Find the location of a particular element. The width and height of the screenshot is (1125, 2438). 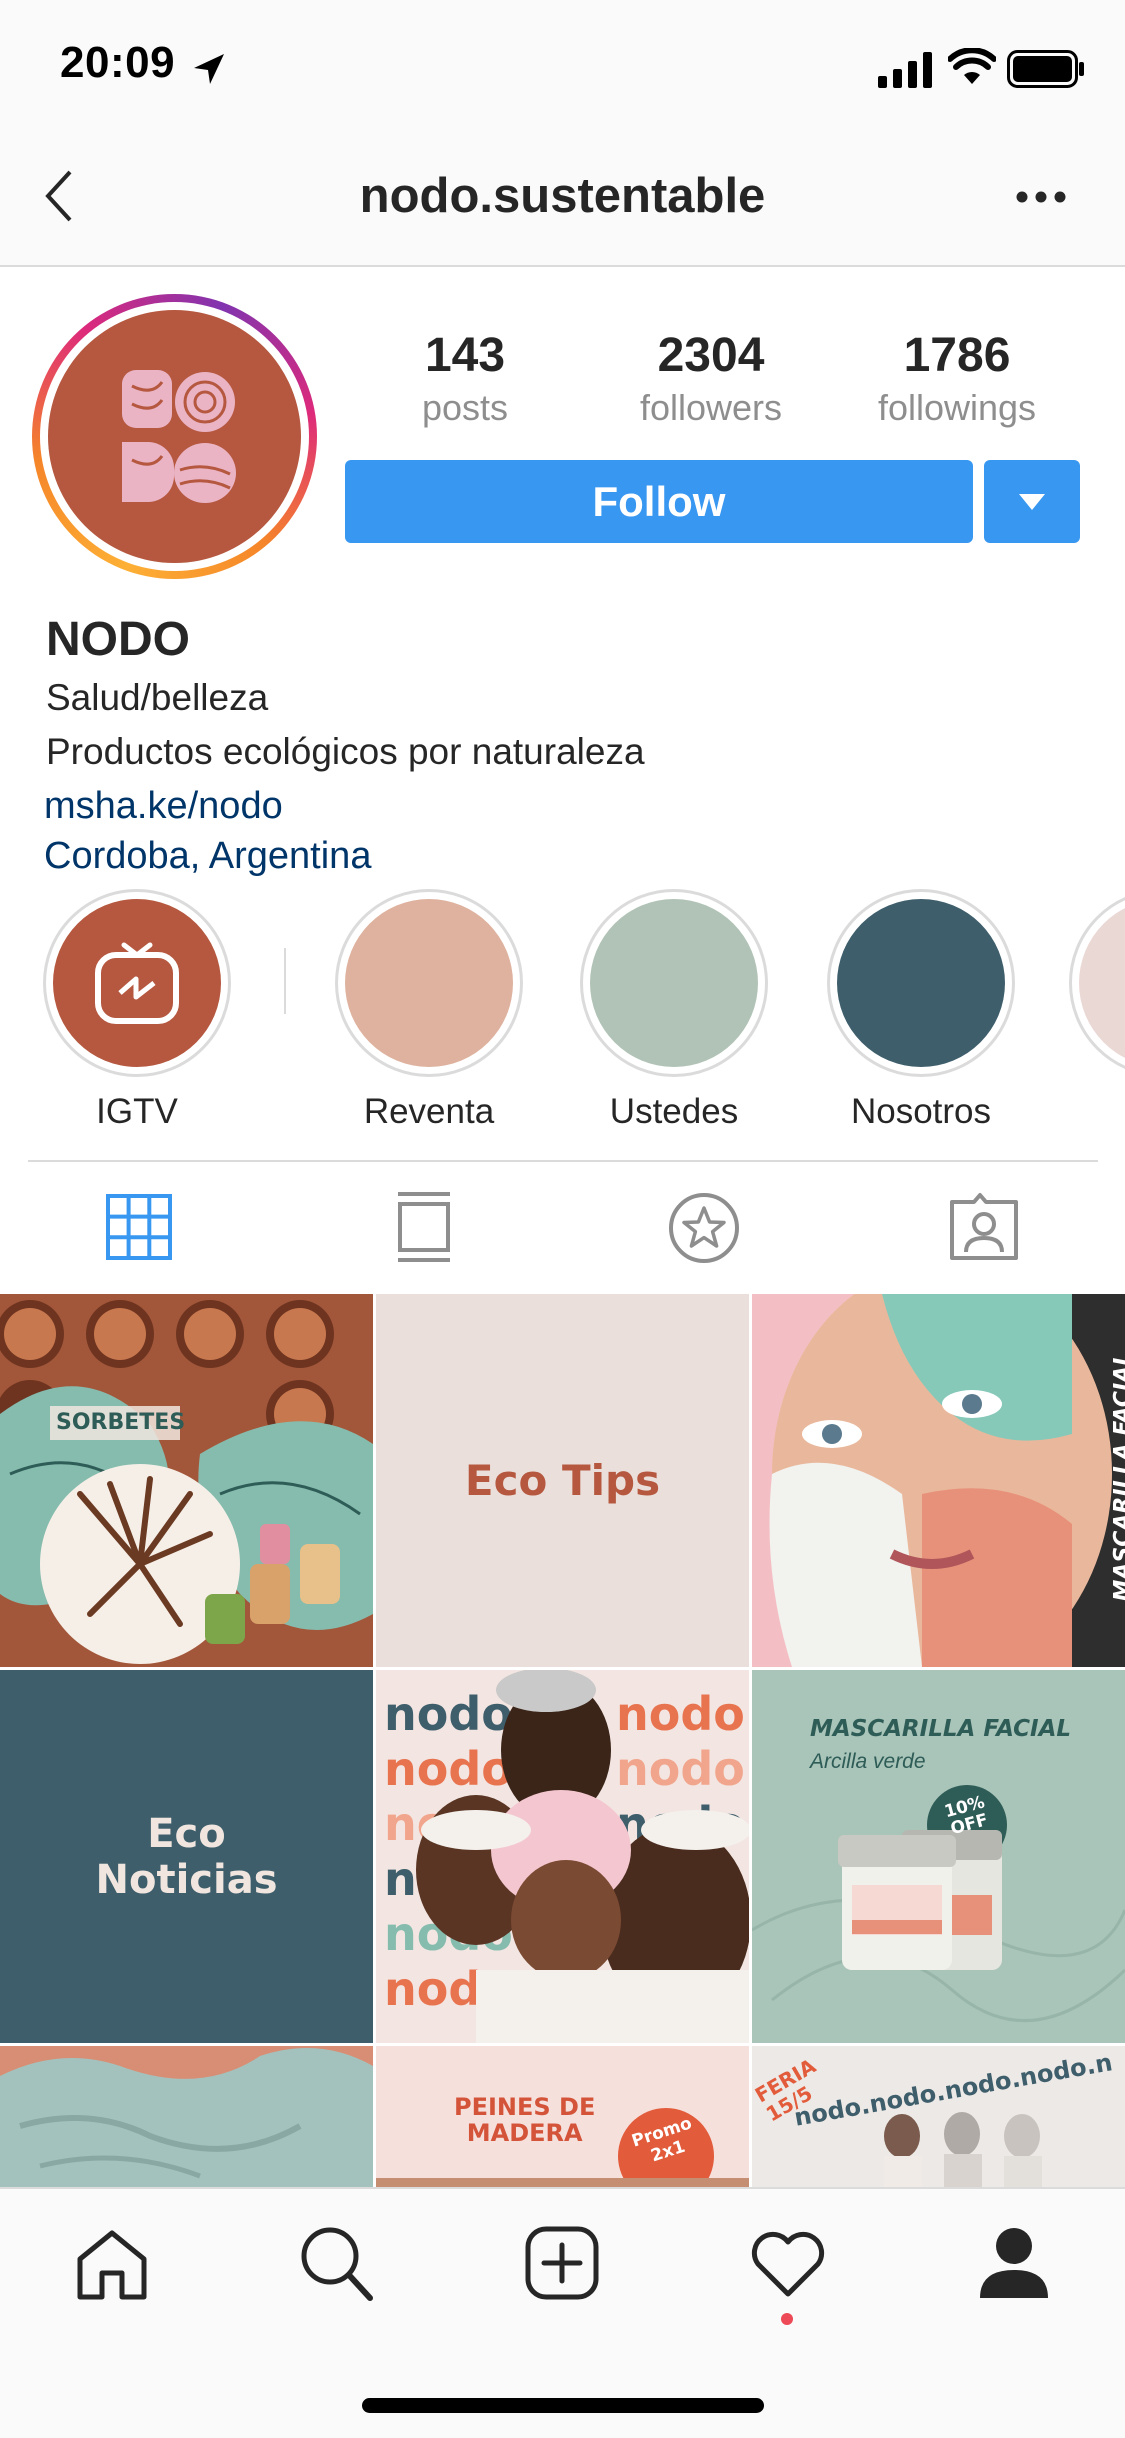

signal-icon is located at coordinates (908, 69).